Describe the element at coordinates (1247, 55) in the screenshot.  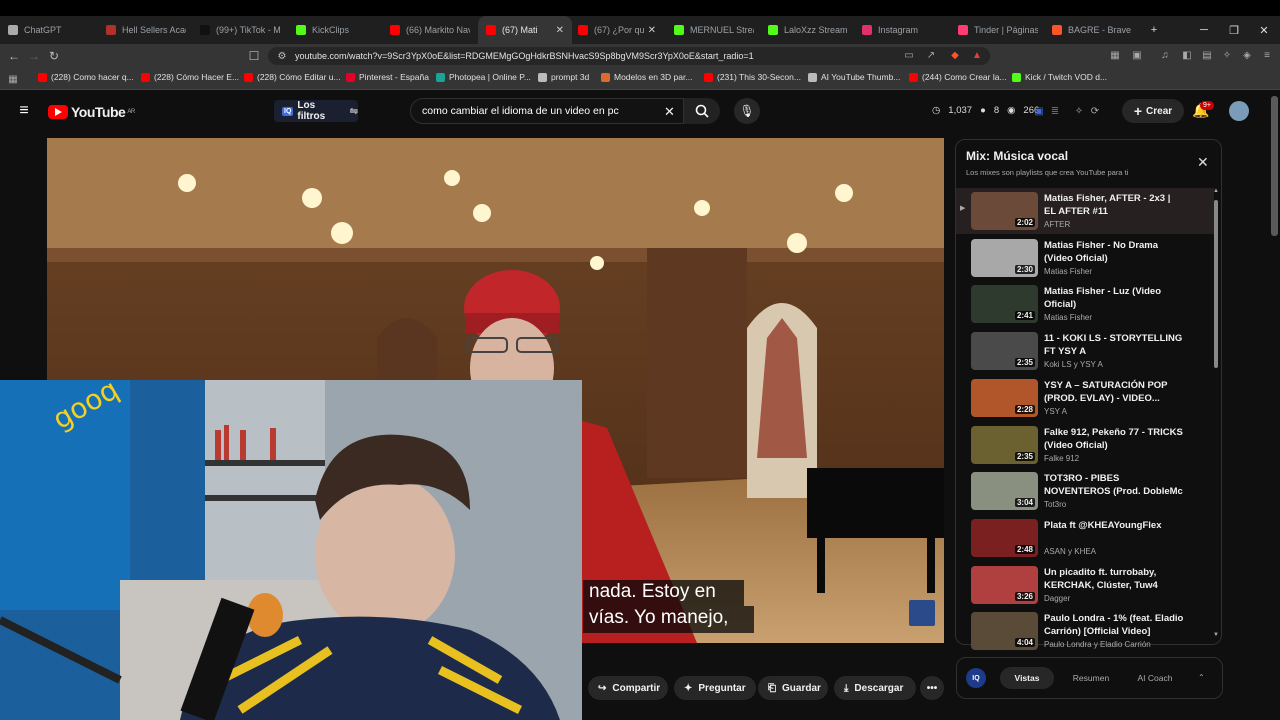
I see `vpn-icon: ◈` at that location.